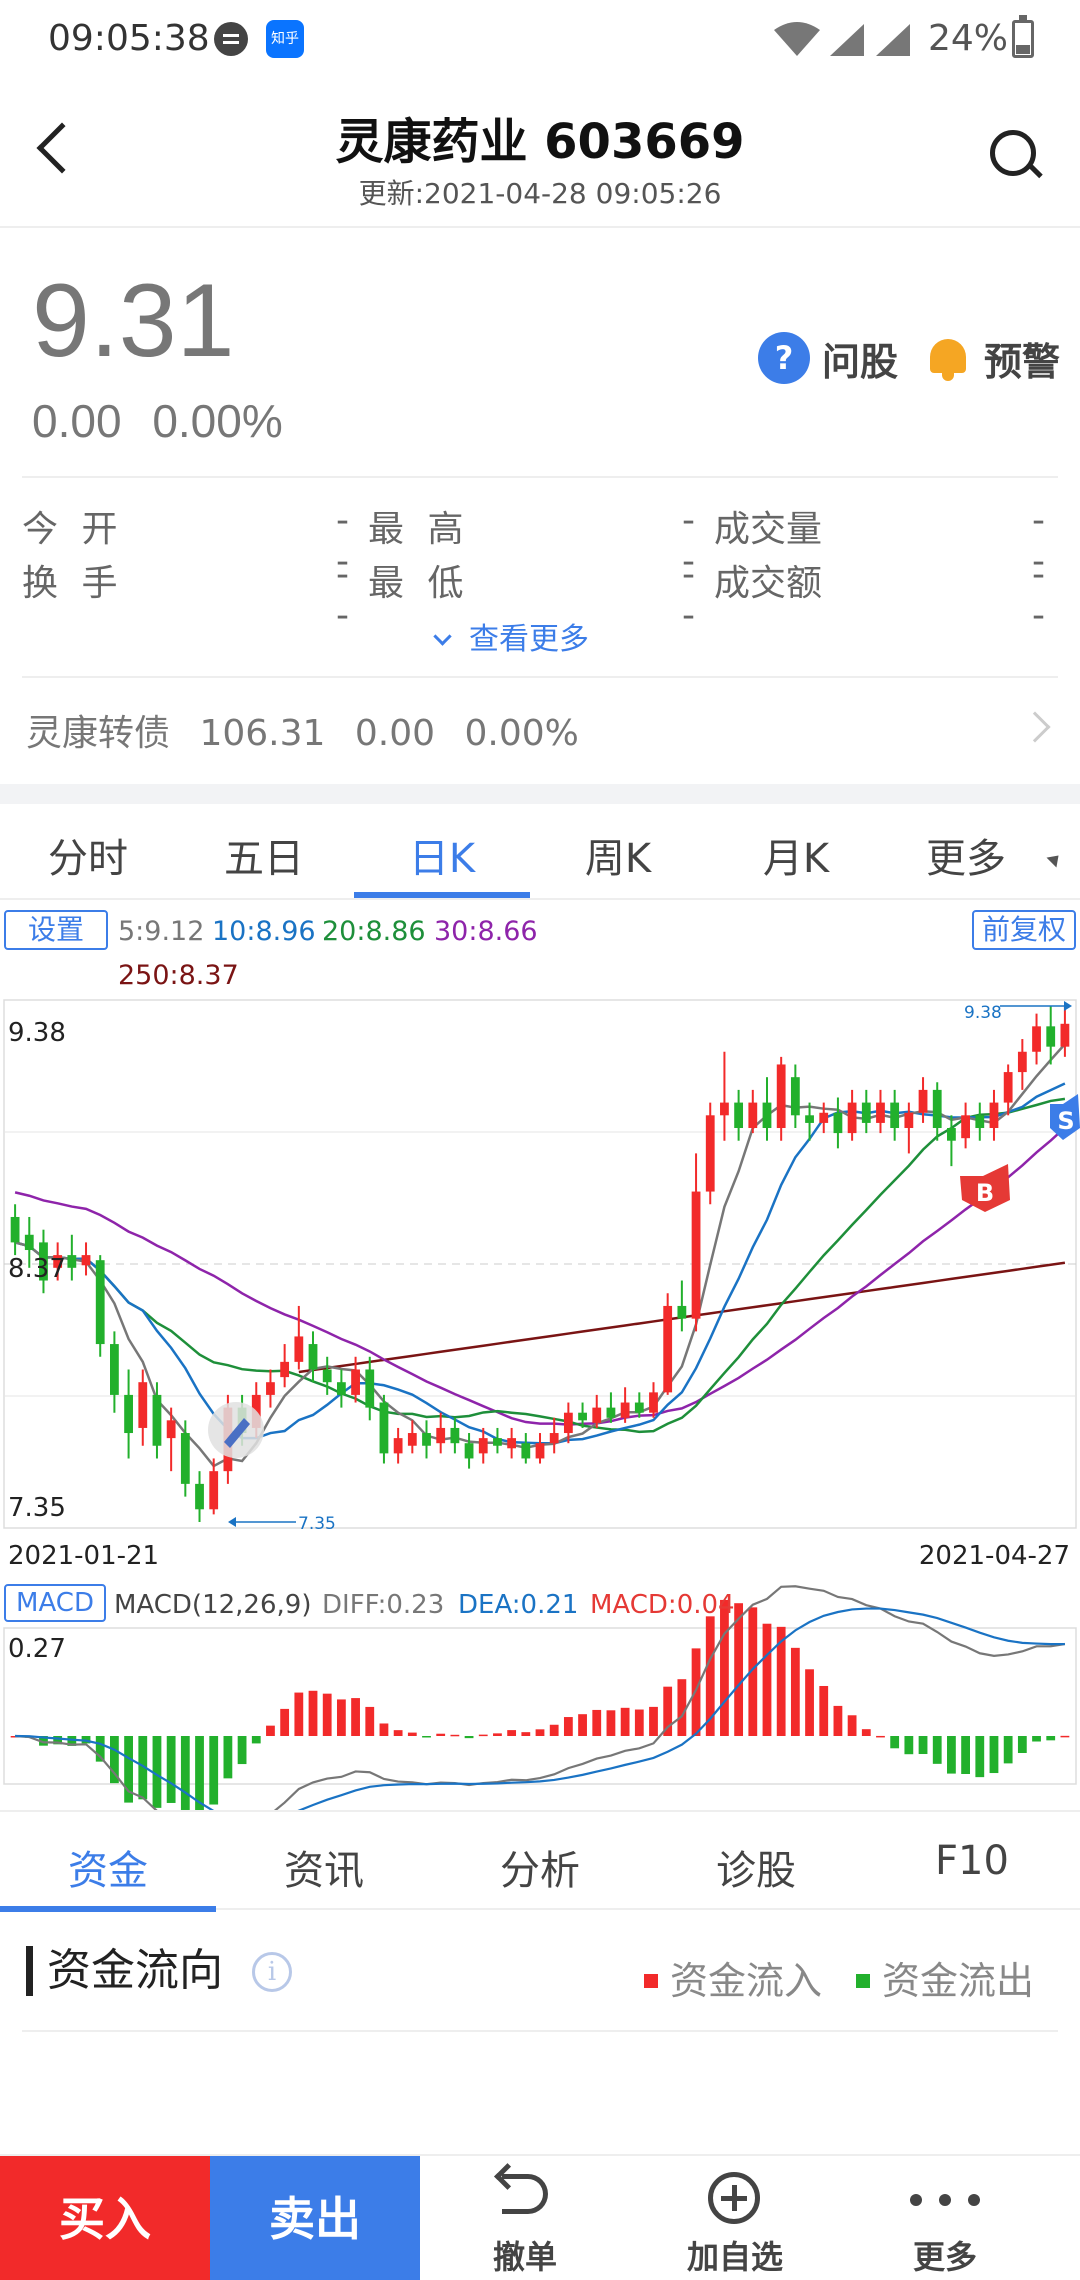 The height and width of the screenshot is (2280, 1080). I want to click on legend-outflow-label: 资金流出, so click(958, 1981).